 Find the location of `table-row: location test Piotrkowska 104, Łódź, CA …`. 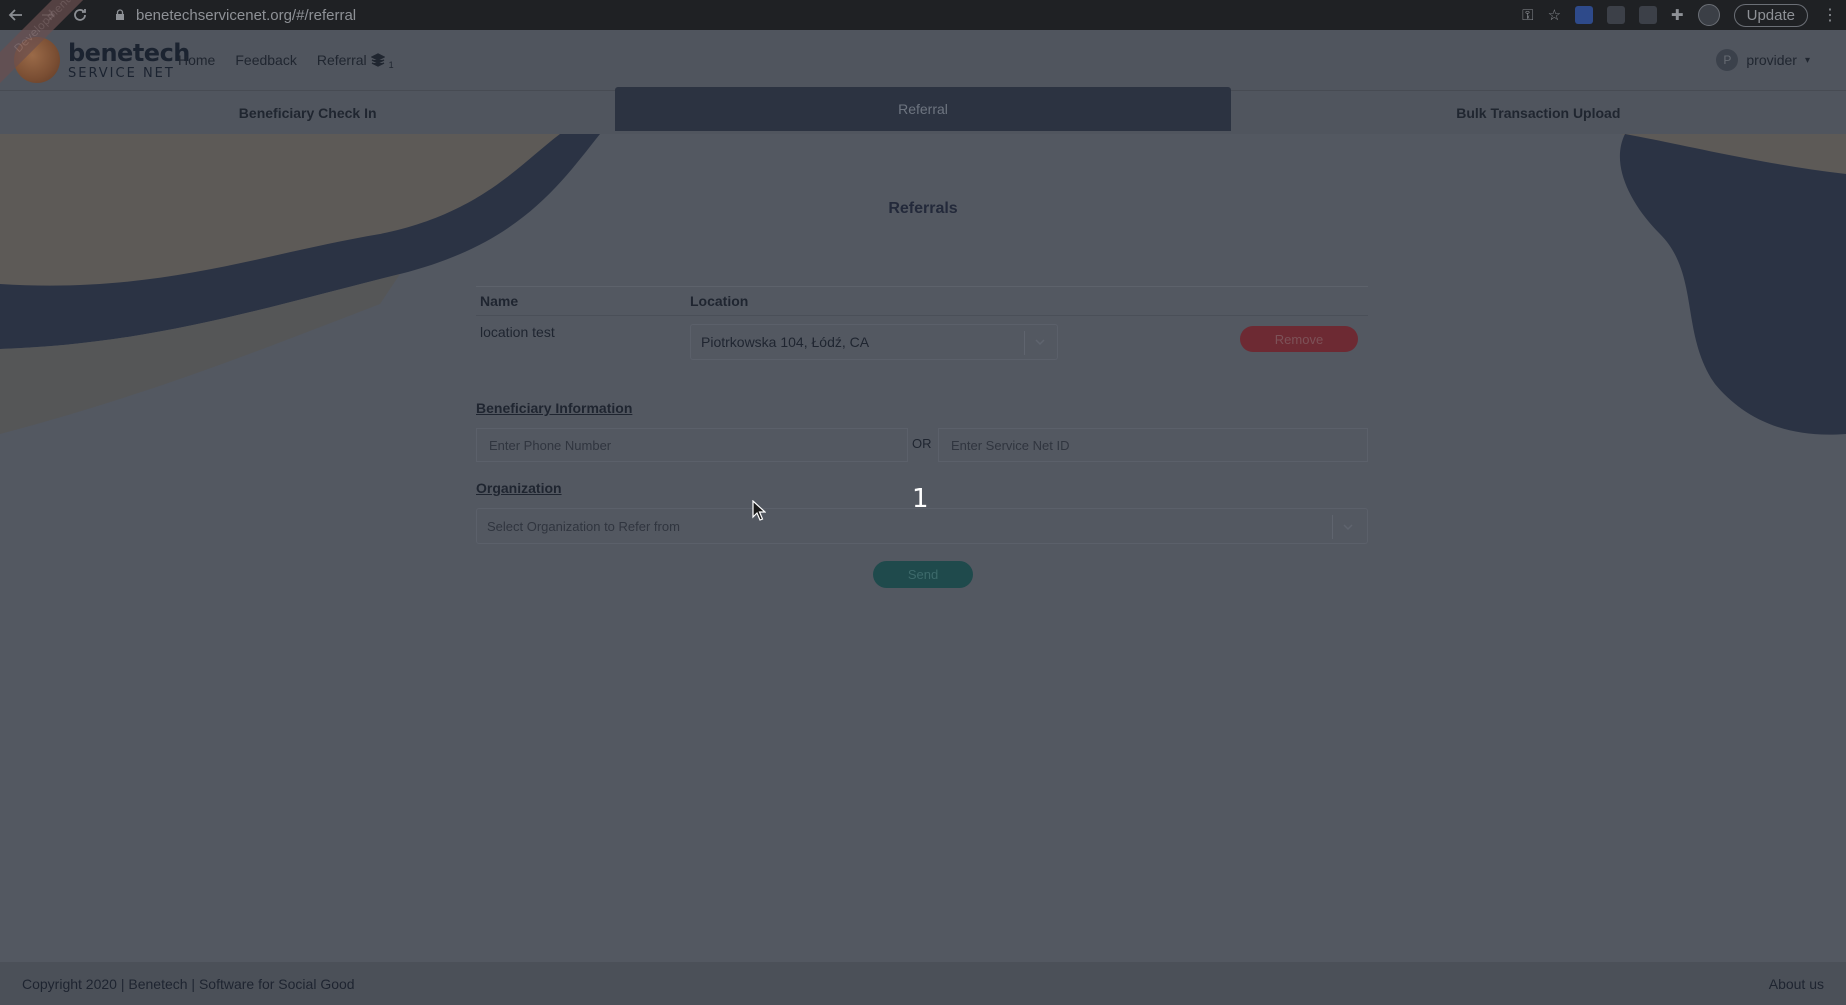

table-row: location test Piotrkowska 104, Łódź, CA … is located at coordinates (922, 344).